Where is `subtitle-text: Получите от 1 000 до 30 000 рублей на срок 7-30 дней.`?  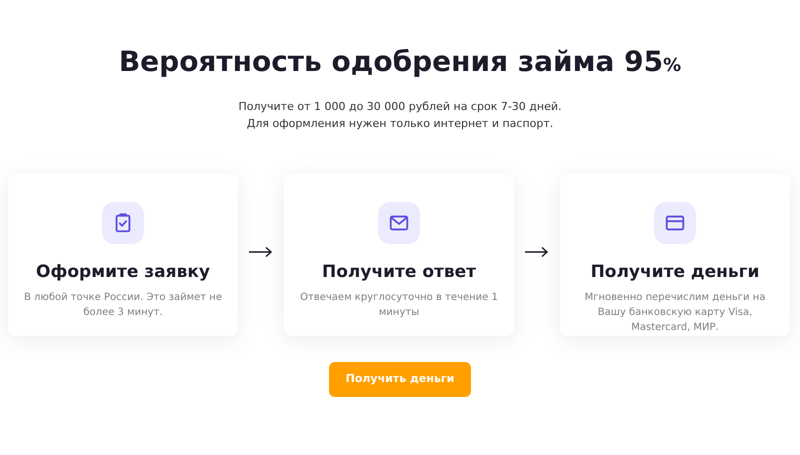 subtitle-text: Получите от 1 000 до 30 000 рублей на срок 7-30 дней. is located at coordinates (400, 107).